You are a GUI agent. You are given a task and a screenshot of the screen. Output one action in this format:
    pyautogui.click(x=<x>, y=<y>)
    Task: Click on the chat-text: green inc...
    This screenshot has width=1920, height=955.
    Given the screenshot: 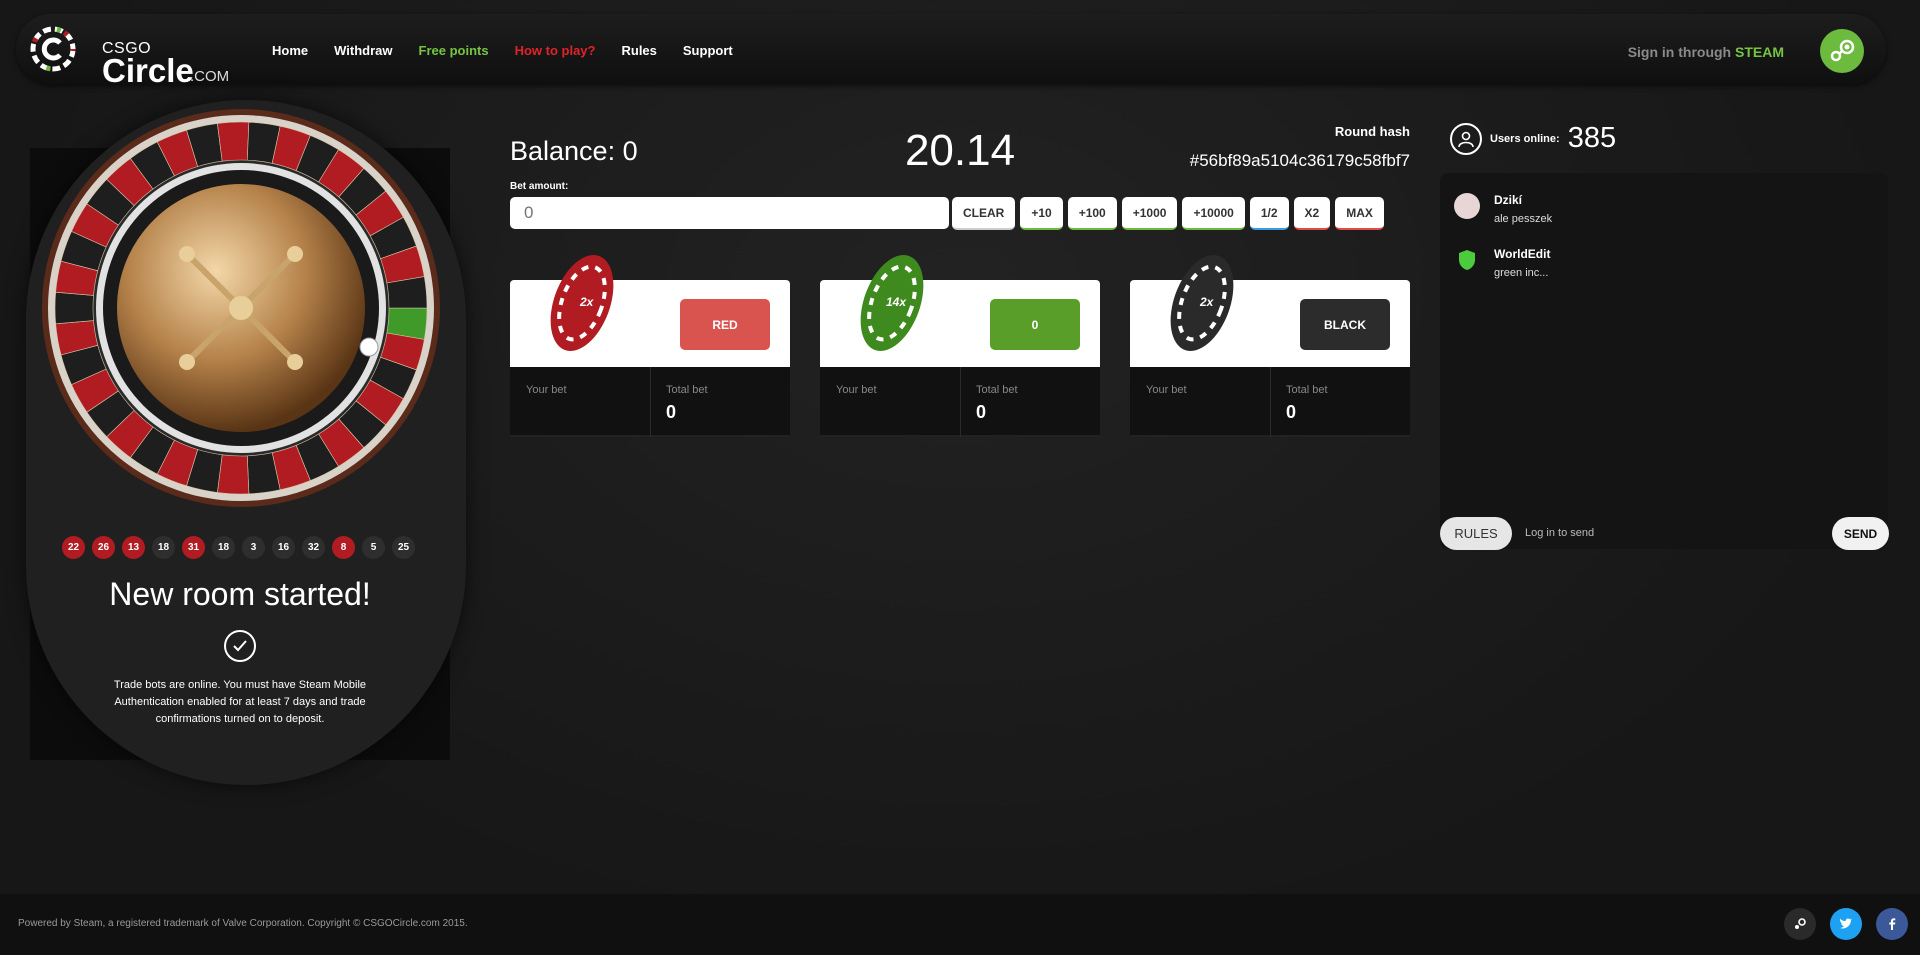 What is the action you would take?
    pyautogui.click(x=1521, y=273)
    